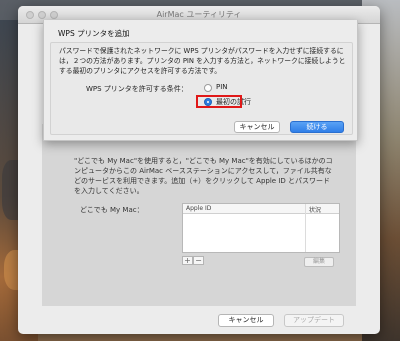  Describe the element at coordinates (94, 33) in the screenshot. I see `sheet-title: WPS プリンタを追加` at that location.